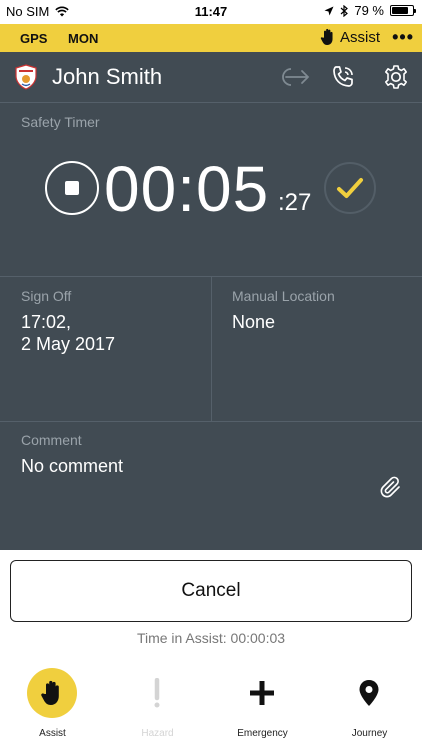  What do you see at coordinates (211, 12) in the screenshot?
I see `status-bar: No SIM 11:47 79 %` at bounding box center [211, 12].